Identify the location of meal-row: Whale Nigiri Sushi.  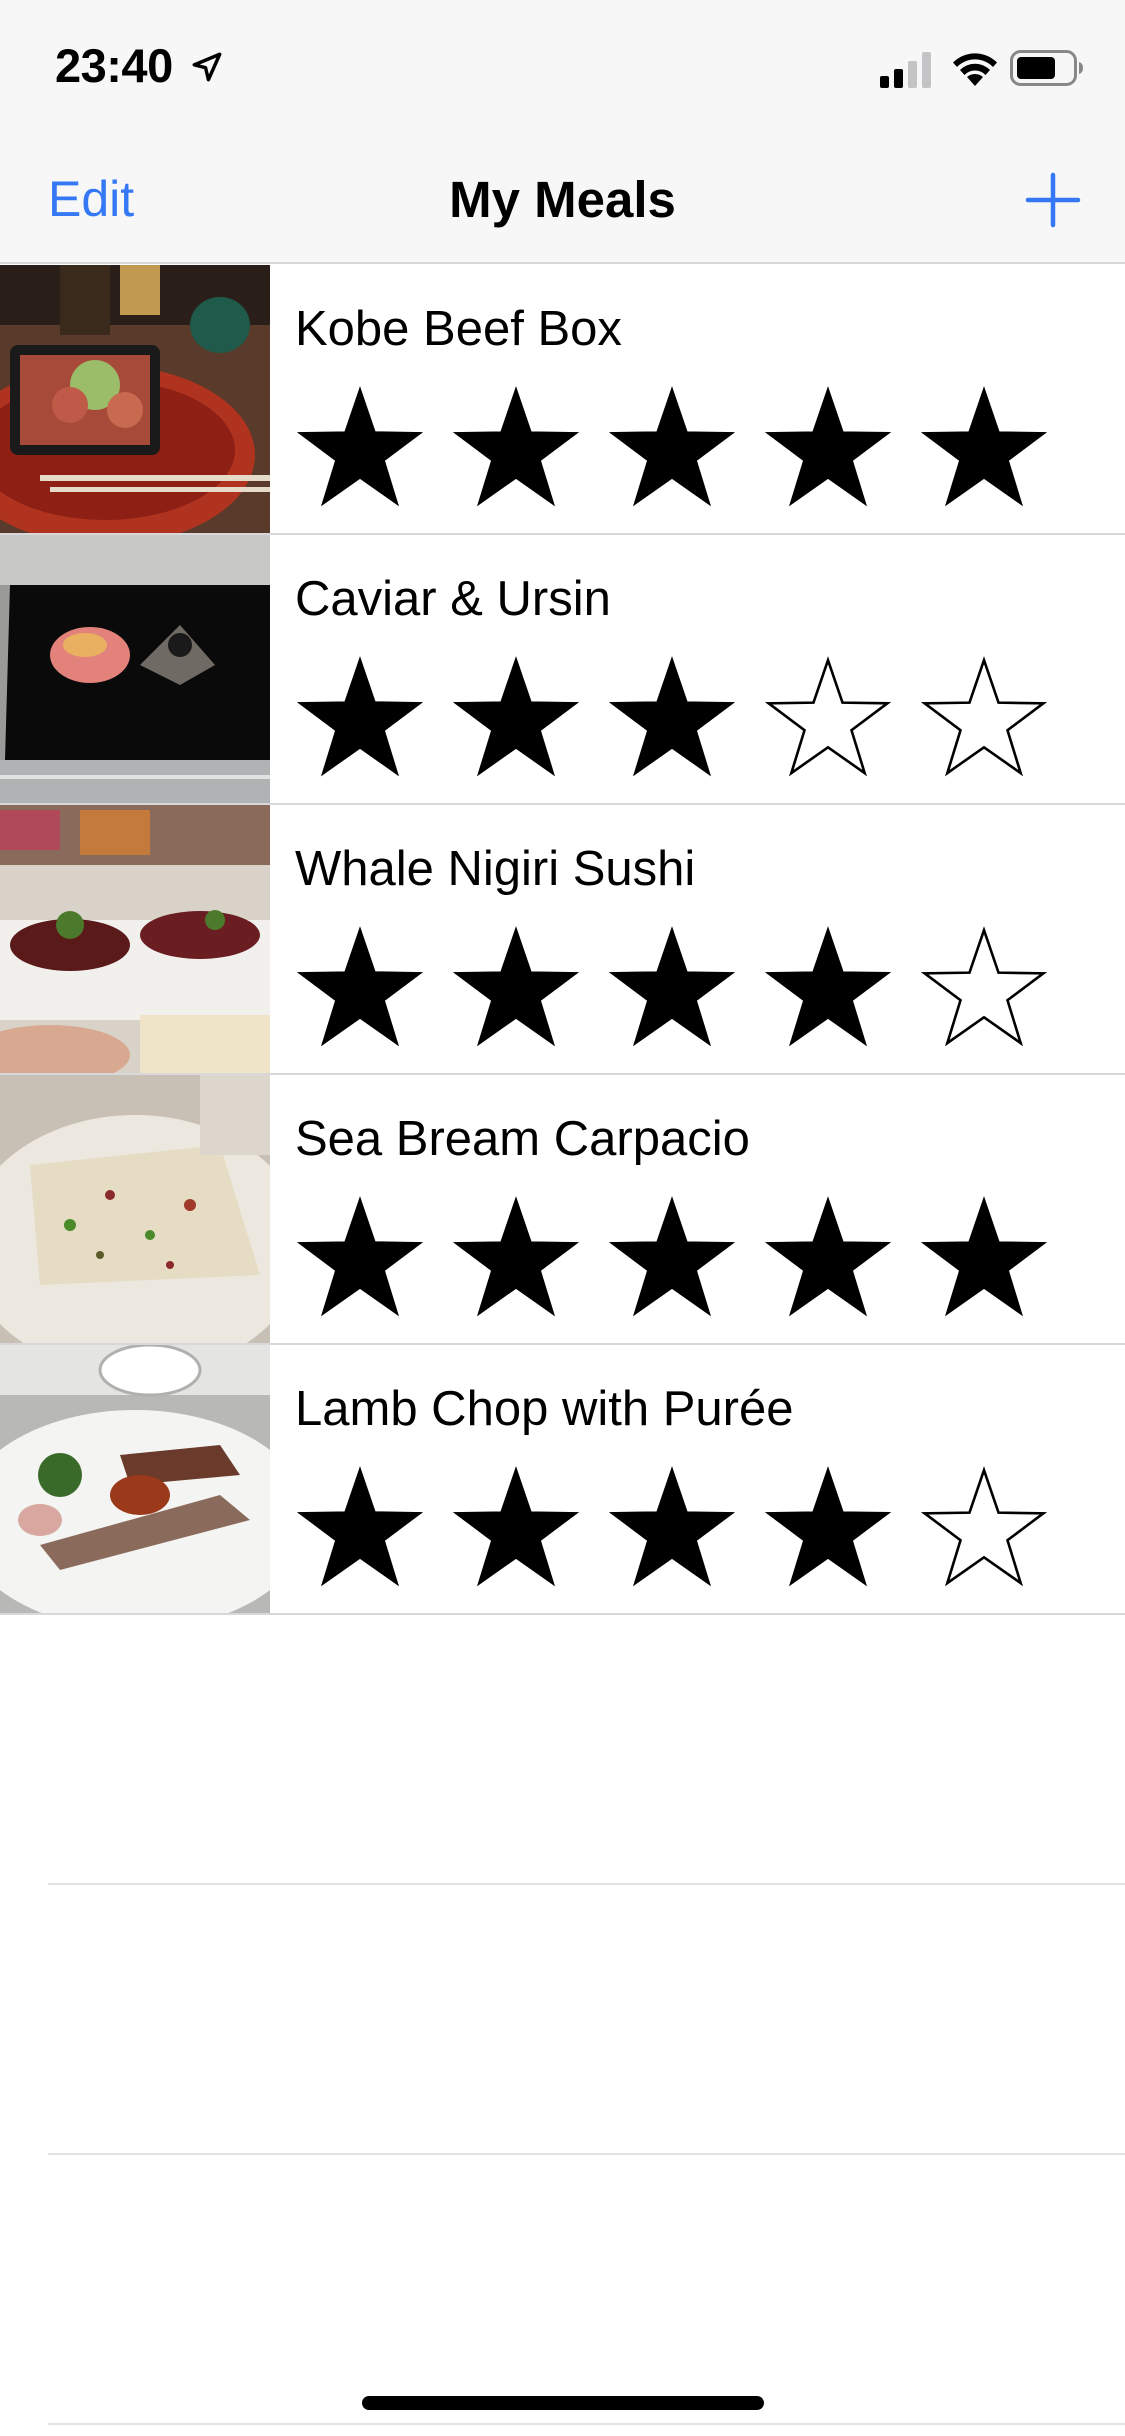
(562, 940).